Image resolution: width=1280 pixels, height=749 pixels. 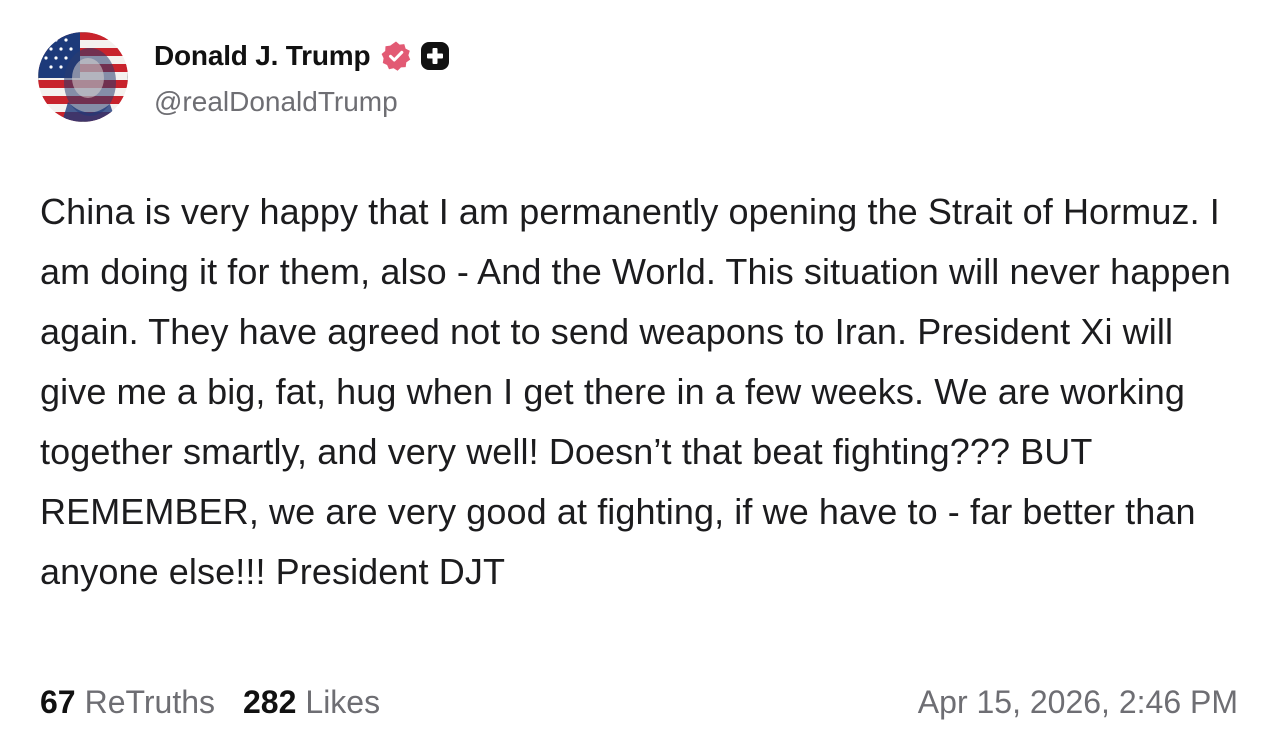 What do you see at coordinates (435, 56) in the screenshot?
I see `truth-plus-icon` at bounding box center [435, 56].